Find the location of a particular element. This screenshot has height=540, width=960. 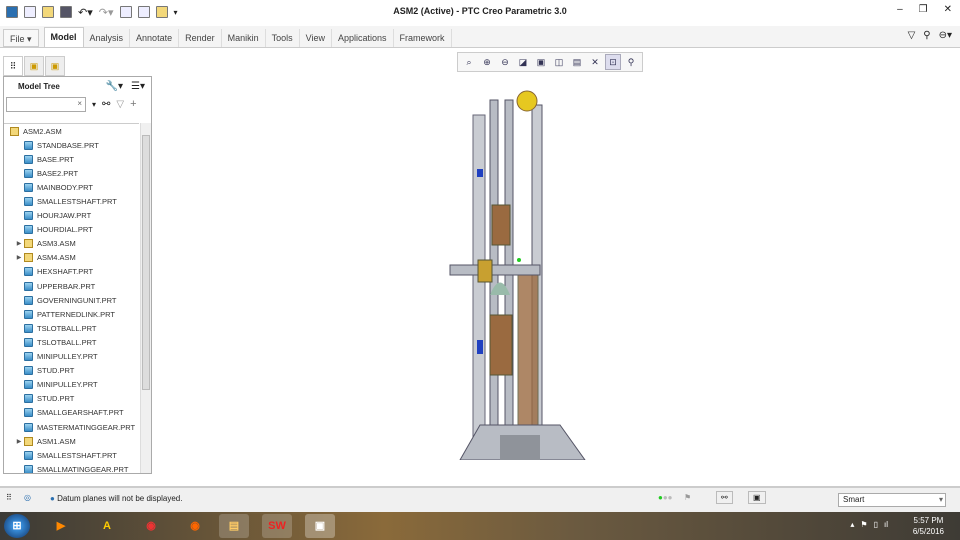

solidworks-icon: SW is located at coordinates (277, 526).